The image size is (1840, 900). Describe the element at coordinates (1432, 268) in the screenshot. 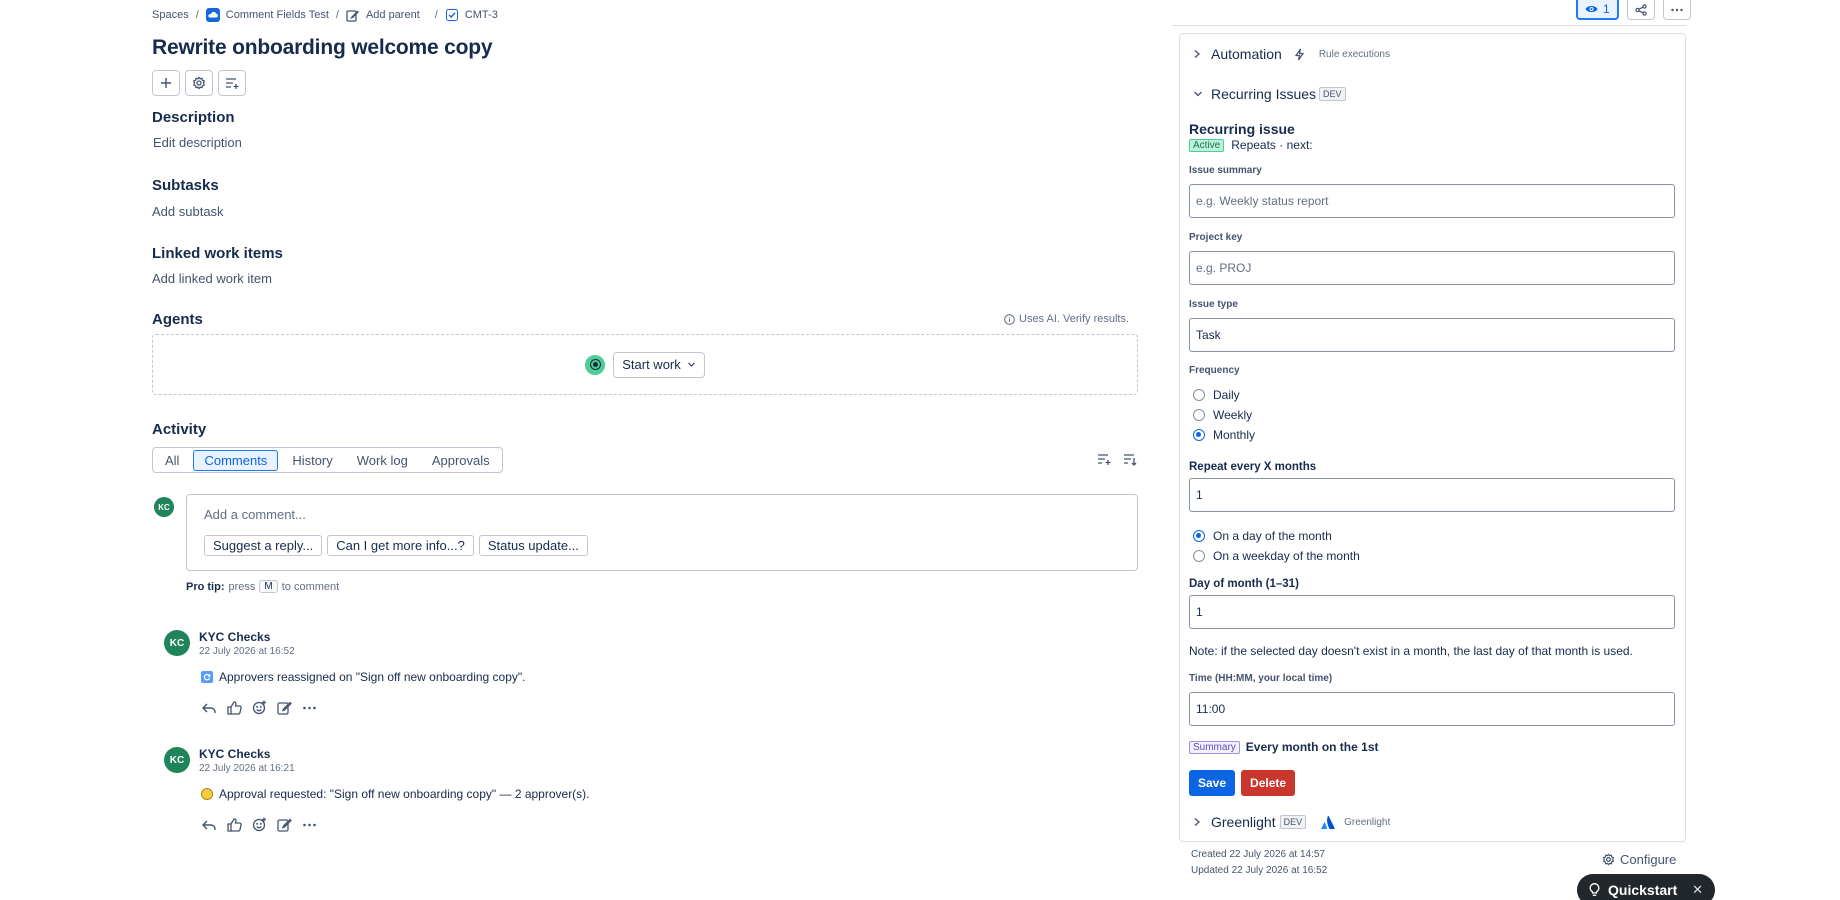

I see `project-key-input: e.g. PROJ` at that location.